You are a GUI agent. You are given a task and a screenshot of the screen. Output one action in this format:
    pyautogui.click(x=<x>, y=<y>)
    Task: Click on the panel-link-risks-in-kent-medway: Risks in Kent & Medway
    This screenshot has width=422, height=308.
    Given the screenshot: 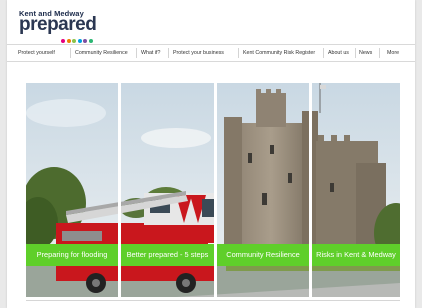 What is the action you would take?
    pyautogui.click(x=356, y=255)
    